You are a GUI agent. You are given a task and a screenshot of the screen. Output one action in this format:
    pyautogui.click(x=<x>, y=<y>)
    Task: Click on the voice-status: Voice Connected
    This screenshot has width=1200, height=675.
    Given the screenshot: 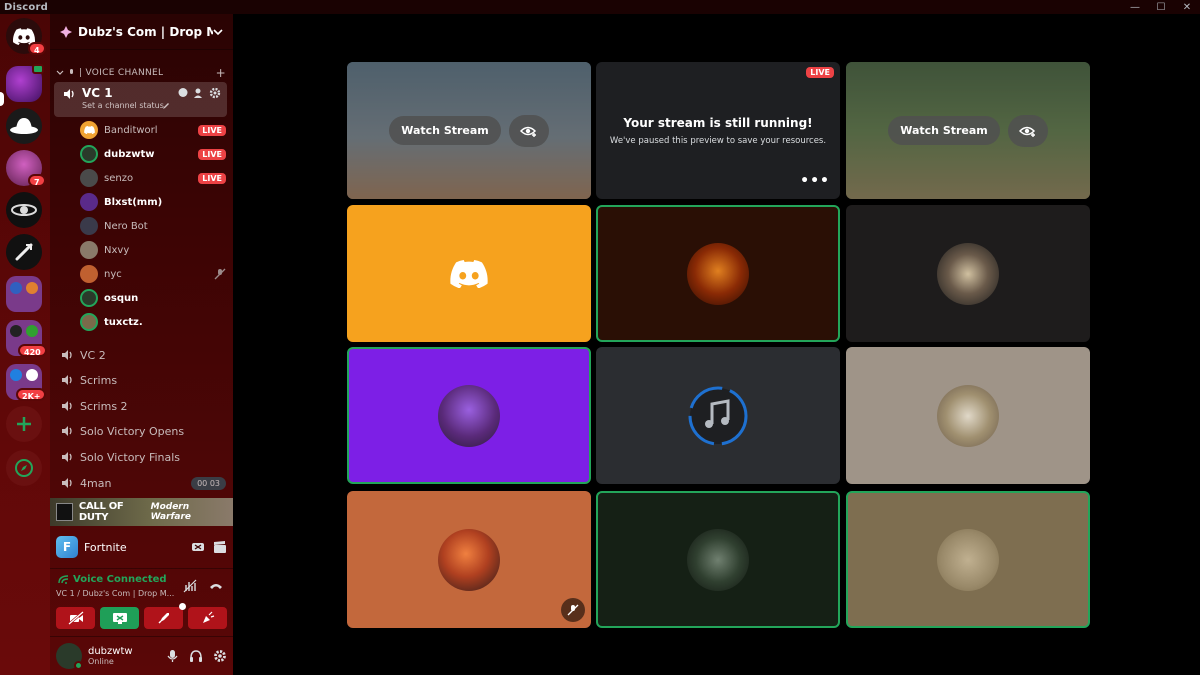 What is the action you would take?
    pyautogui.click(x=112, y=579)
    